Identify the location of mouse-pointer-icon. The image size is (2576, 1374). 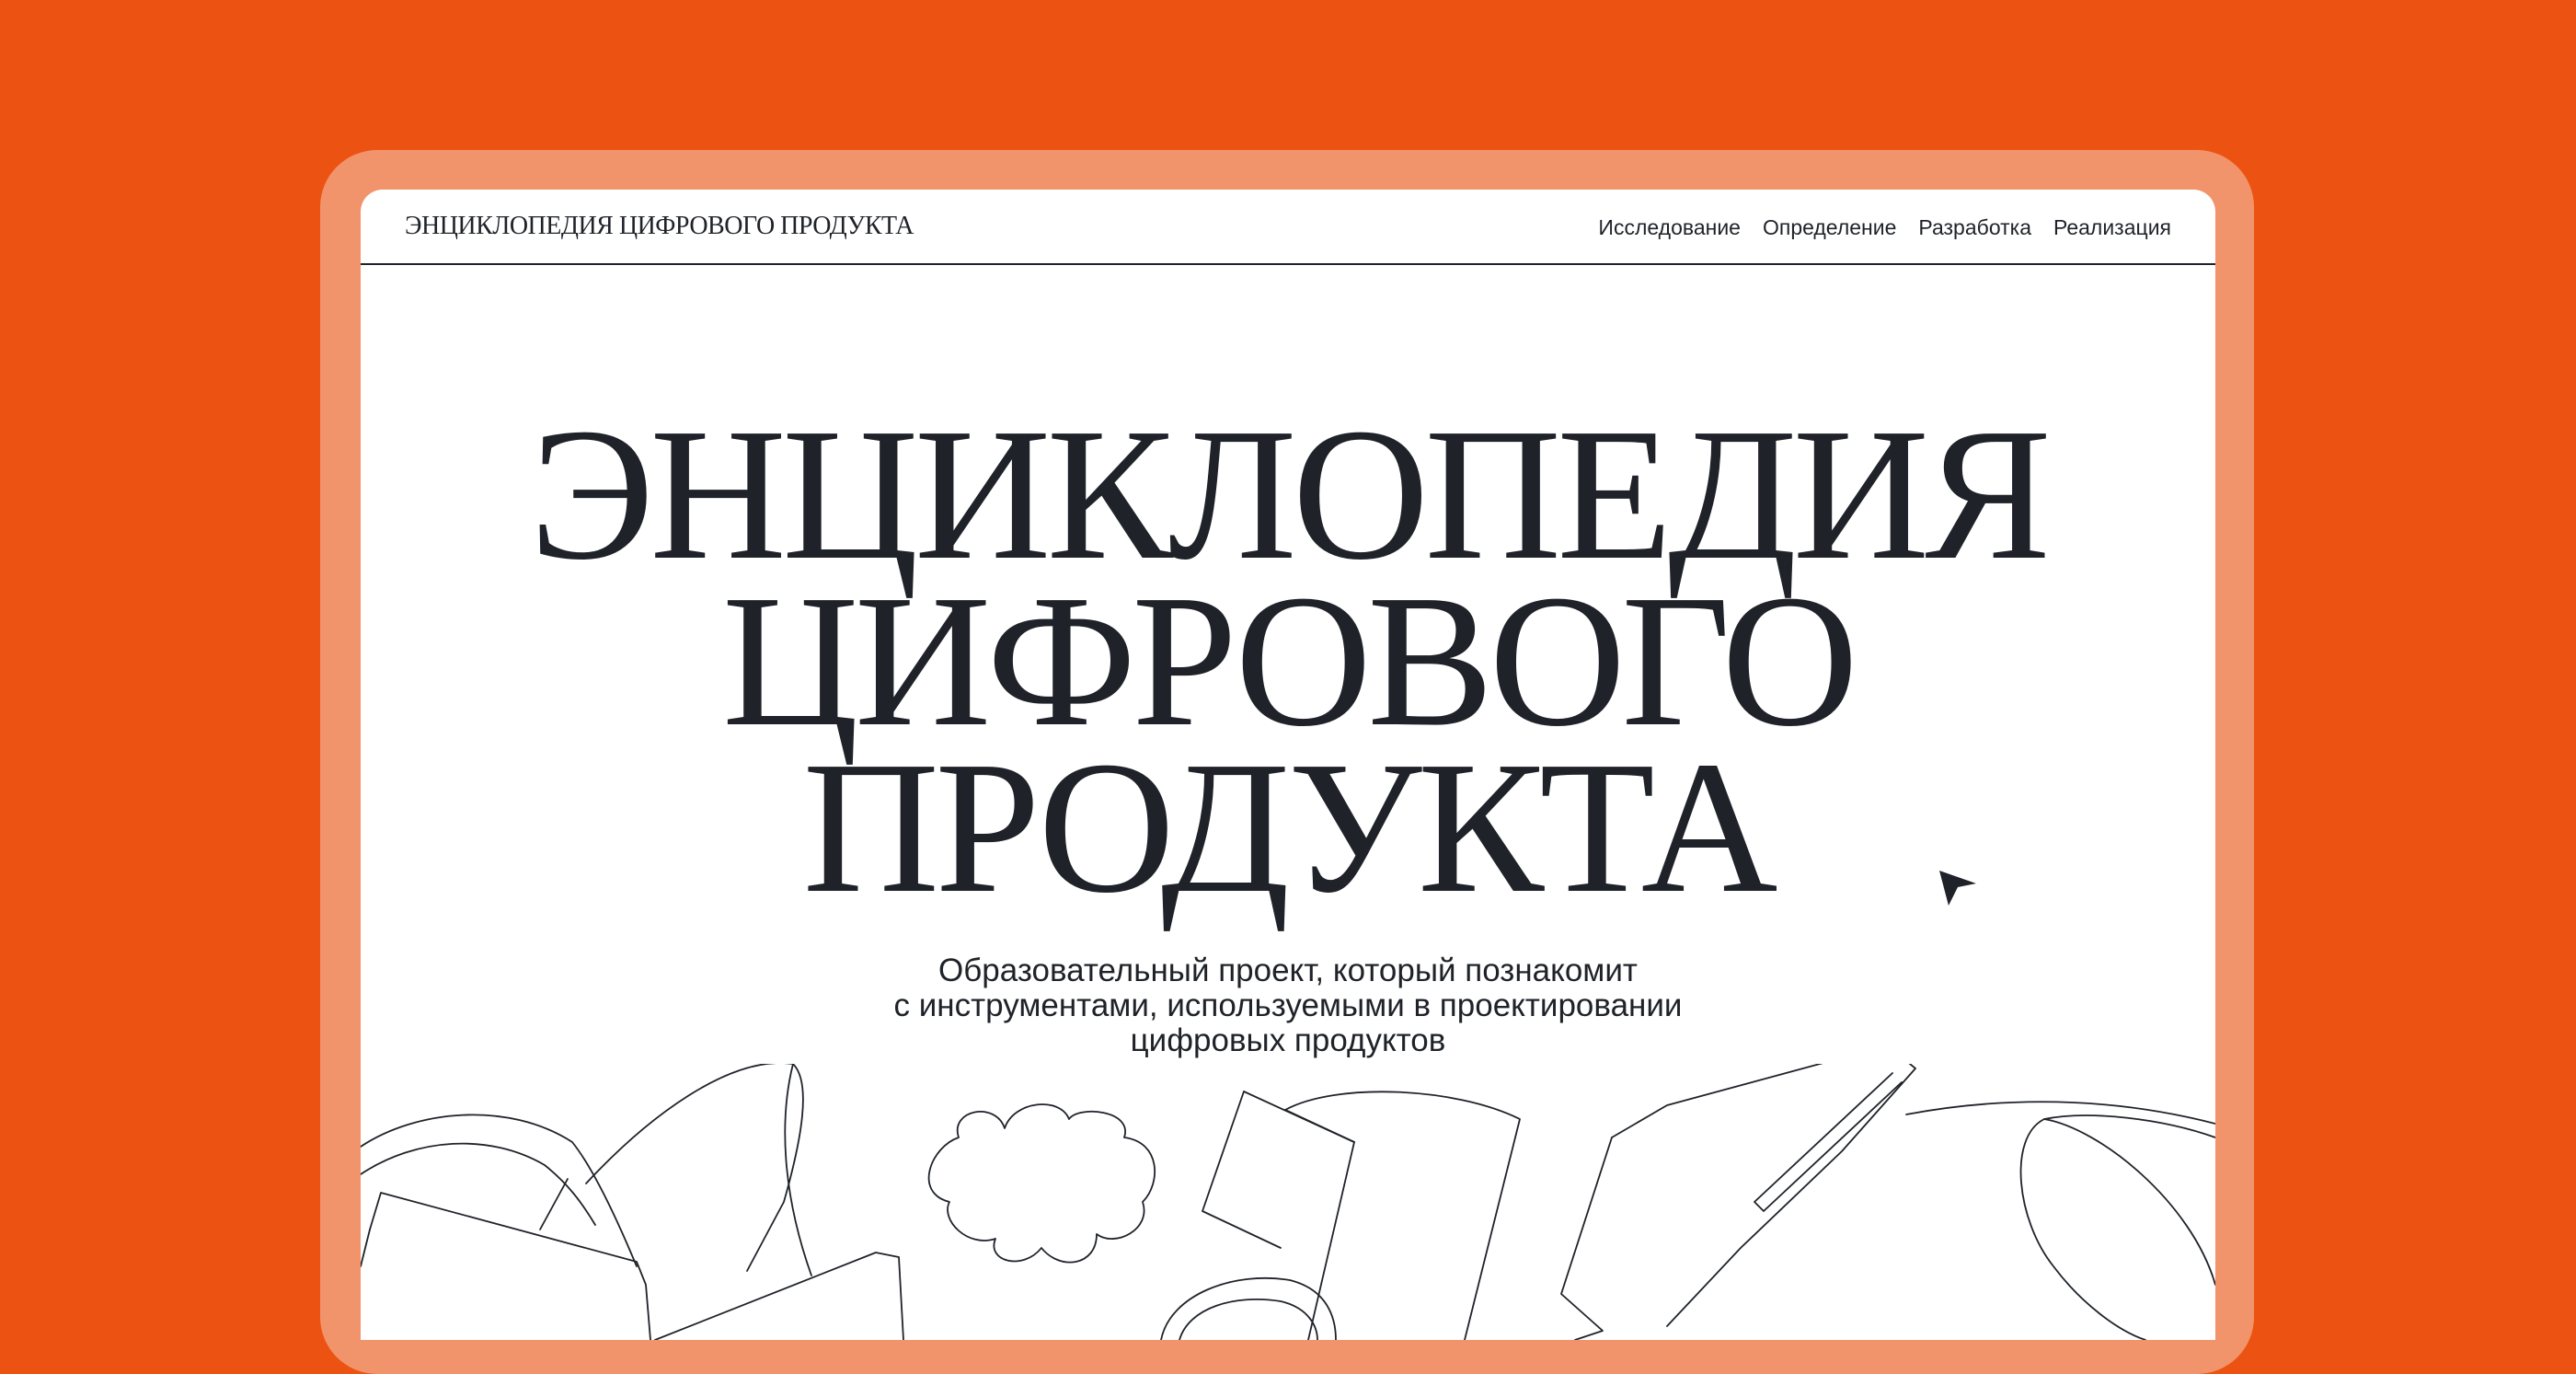
(1957, 889).